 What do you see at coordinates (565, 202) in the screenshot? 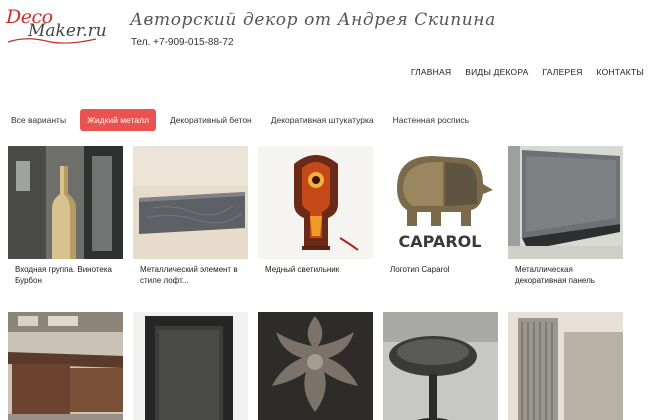
I see `gallery-image-metal-panel` at bounding box center [565, 202].